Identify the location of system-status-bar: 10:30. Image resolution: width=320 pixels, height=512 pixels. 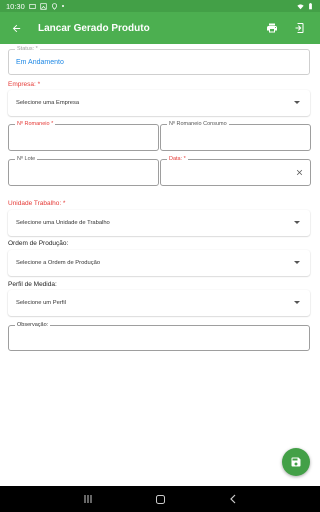
(160, 6).